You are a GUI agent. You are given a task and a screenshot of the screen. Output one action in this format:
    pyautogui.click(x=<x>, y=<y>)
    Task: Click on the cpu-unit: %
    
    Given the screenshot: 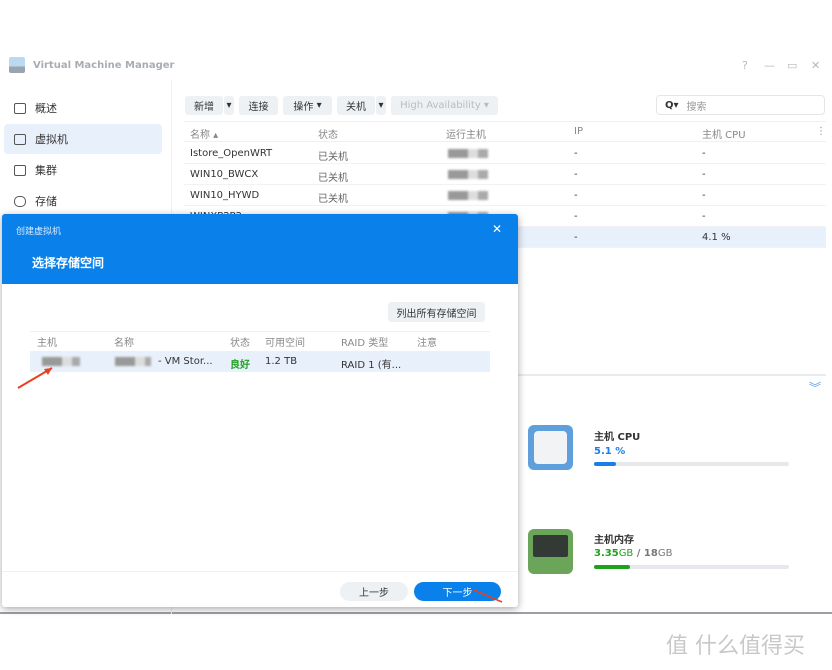 What is the action you would take?
    pyautogui.click(x=620, y=451)
    